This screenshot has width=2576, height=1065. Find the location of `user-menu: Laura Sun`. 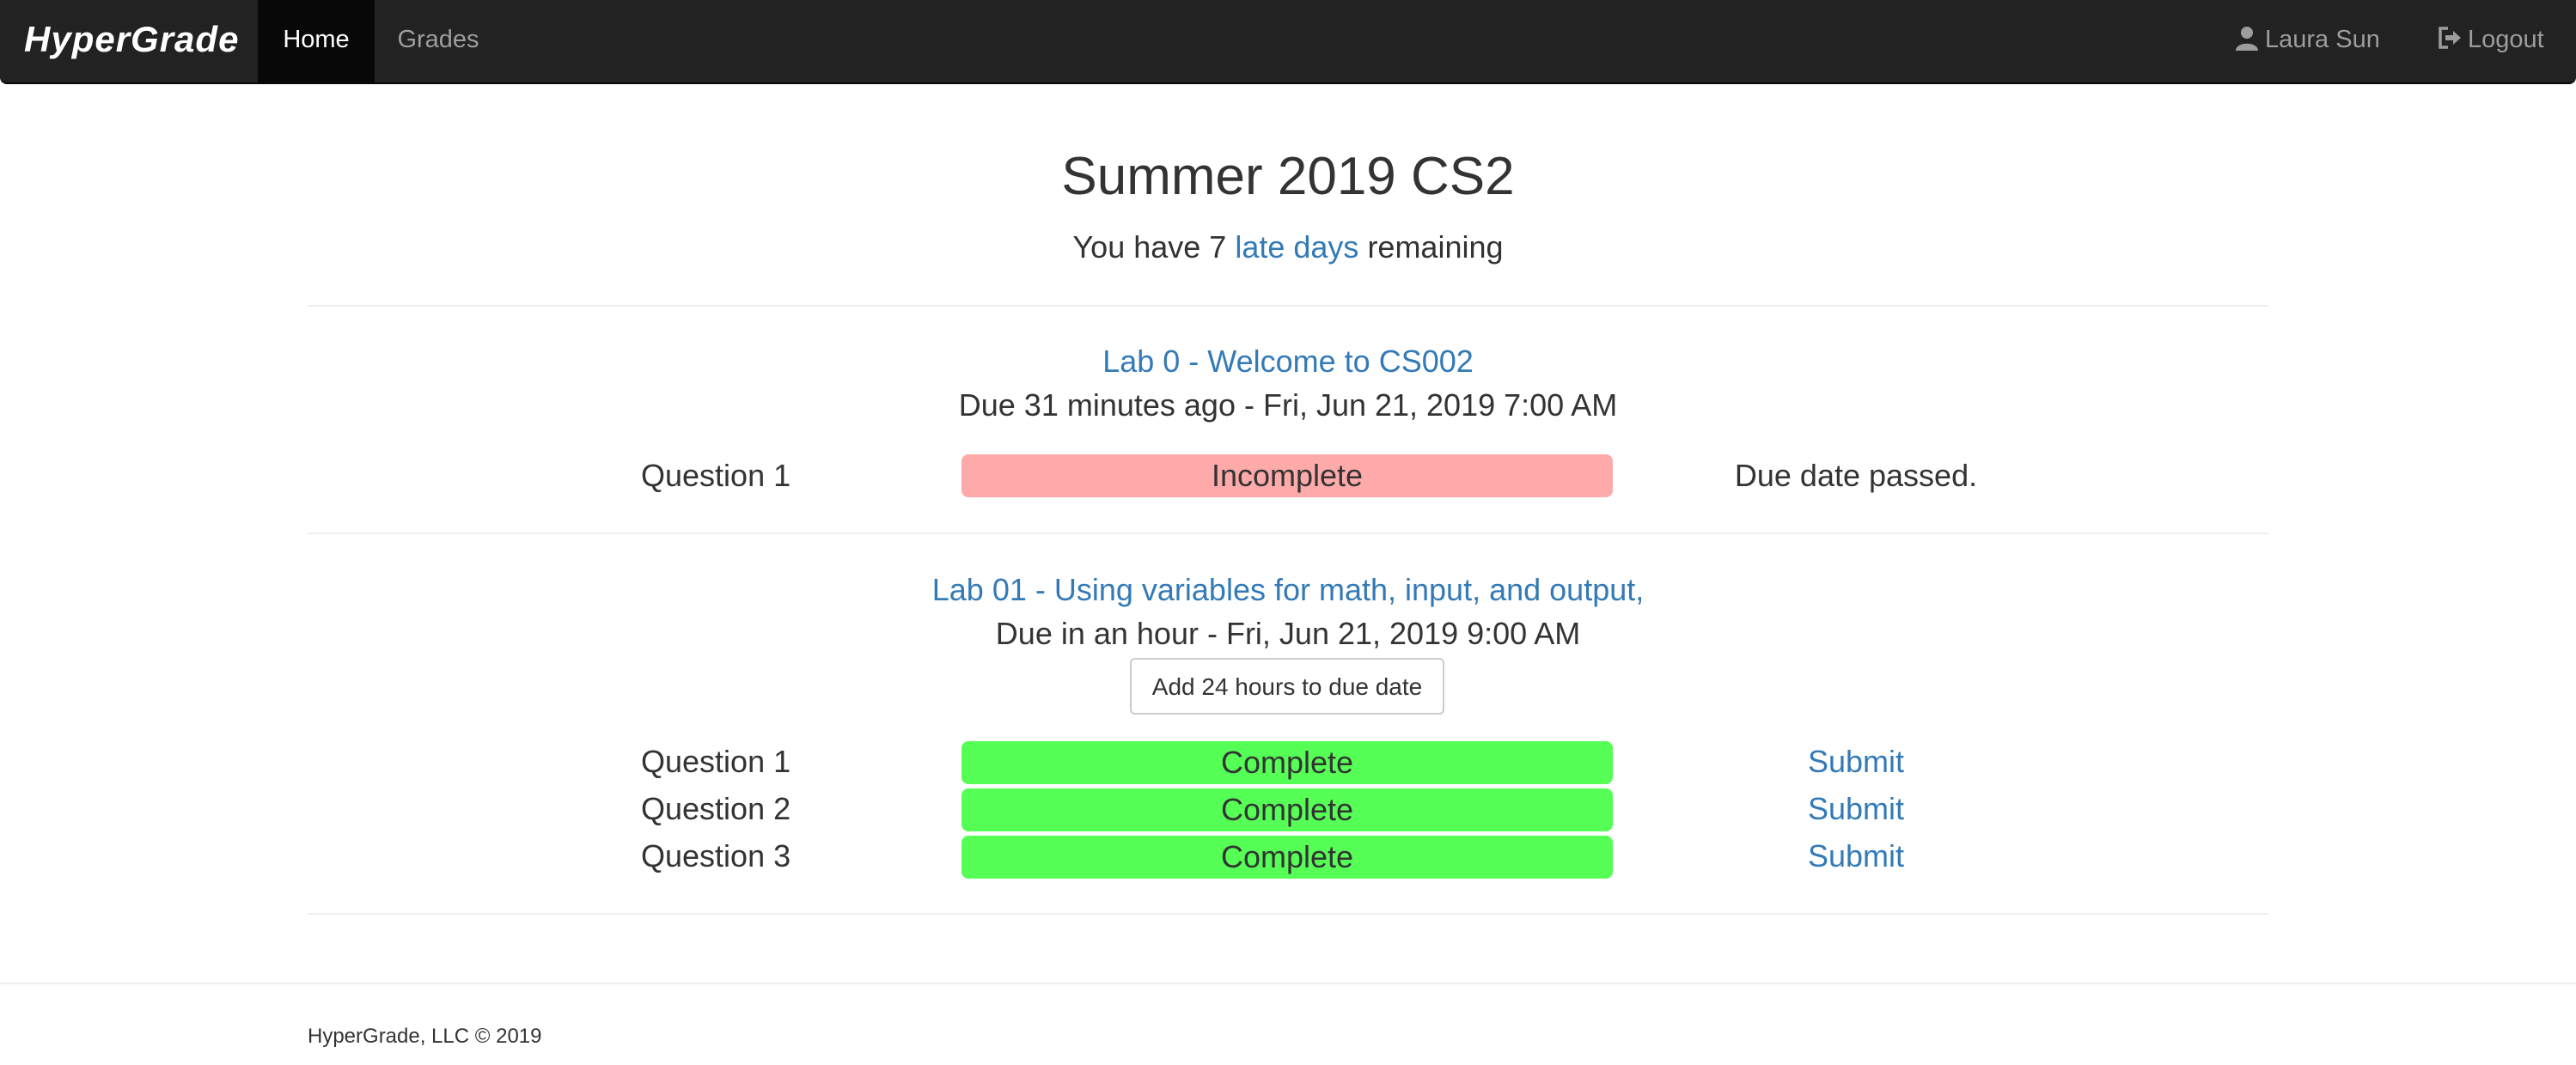

user-menu: Laura Sun is located at coordinates (2320, 41).